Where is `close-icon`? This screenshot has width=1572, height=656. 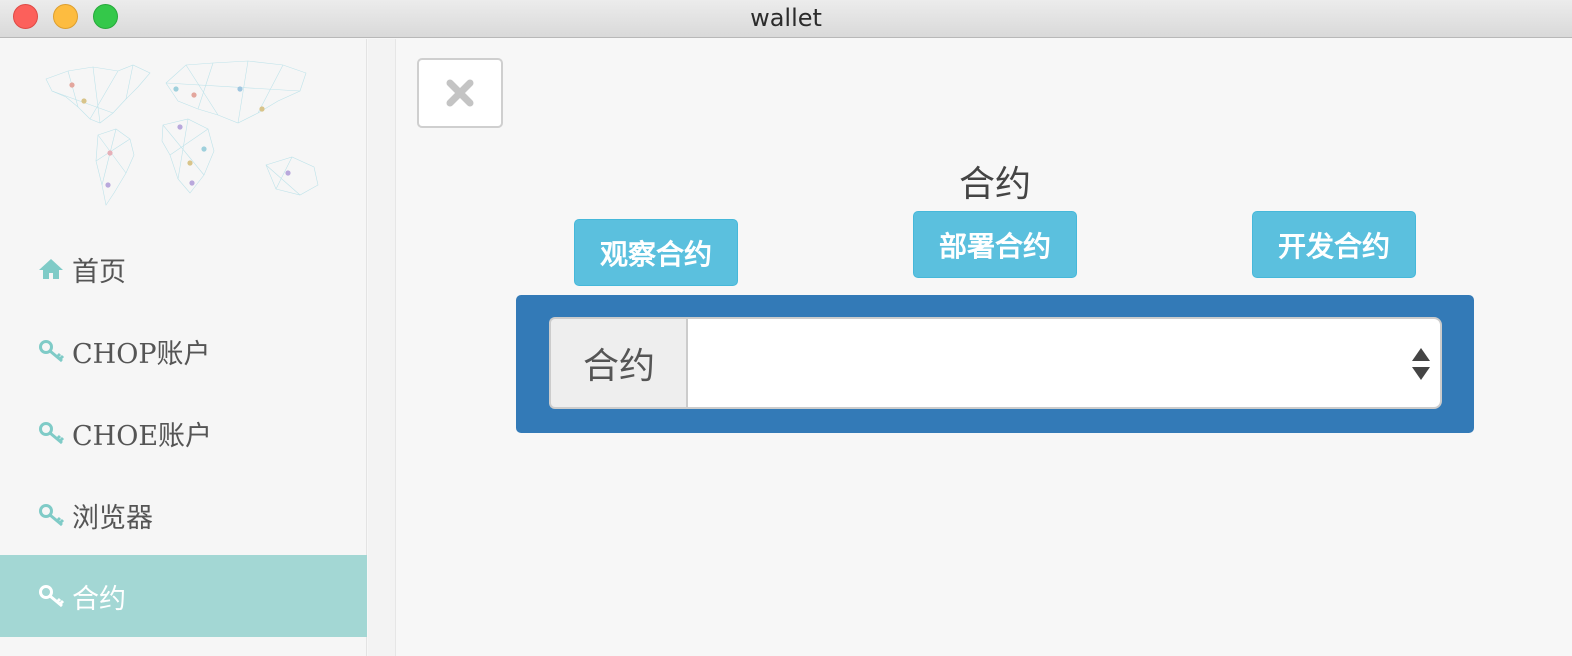 close-icon is located at coordinates (460, 93).